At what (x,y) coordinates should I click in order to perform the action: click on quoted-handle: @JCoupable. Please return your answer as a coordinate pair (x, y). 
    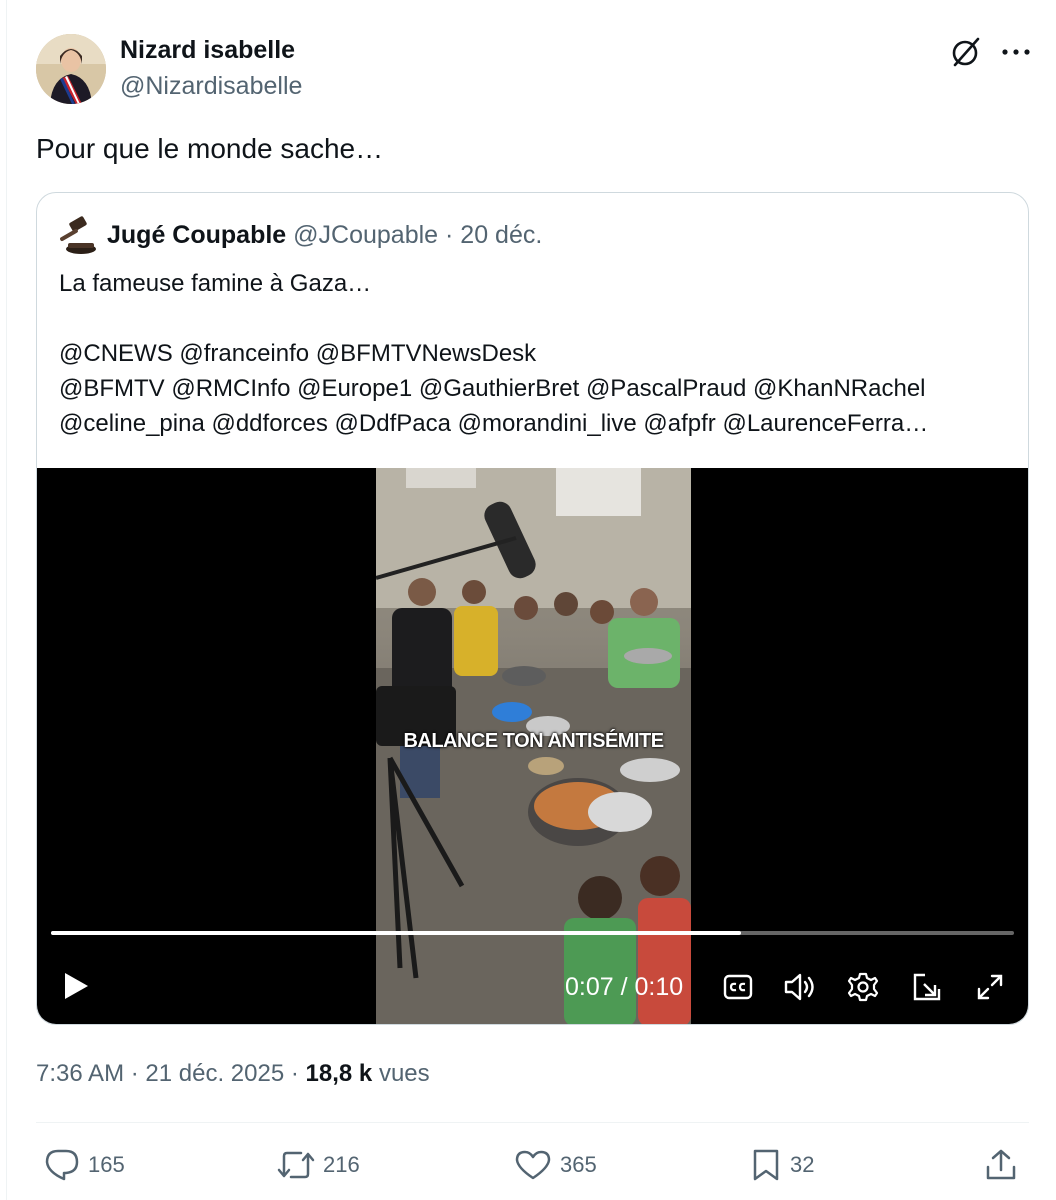
    Looking at the image, I should click on (365, 235).